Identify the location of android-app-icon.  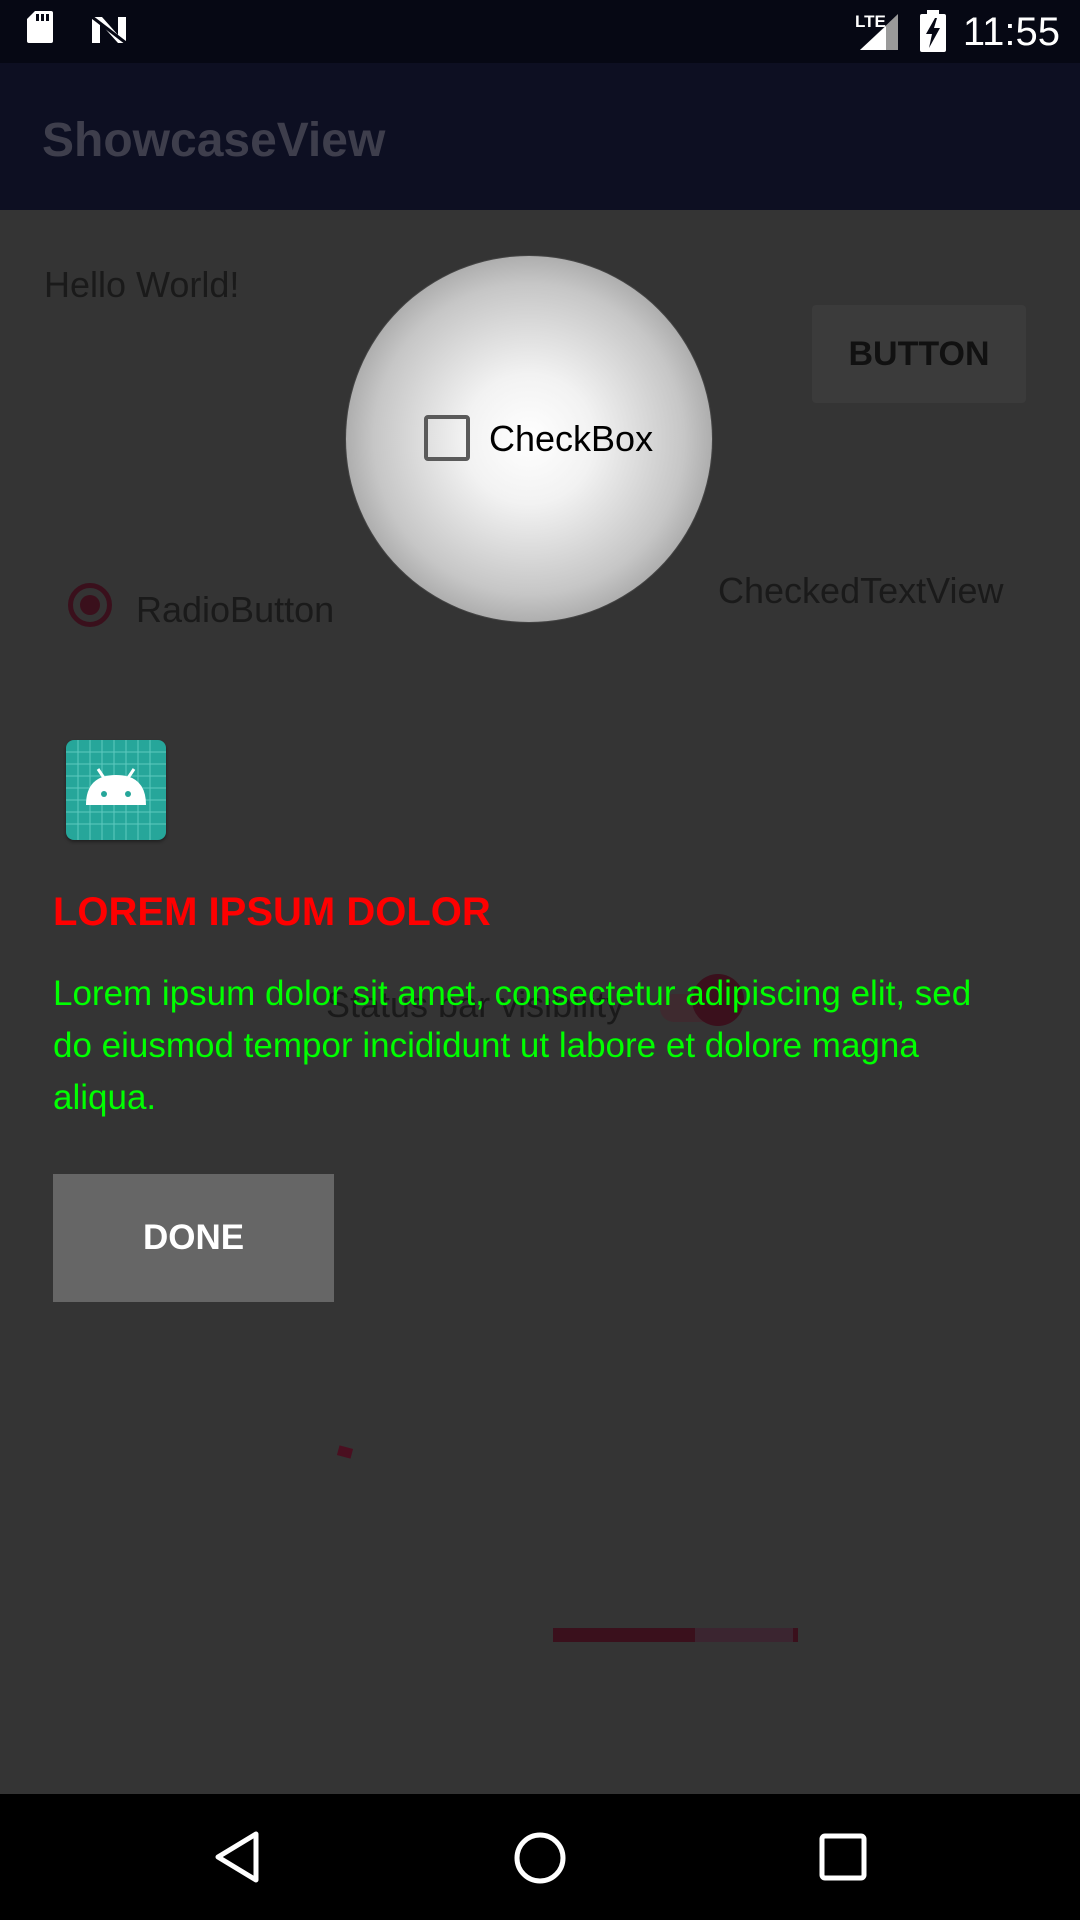
(116, 790).